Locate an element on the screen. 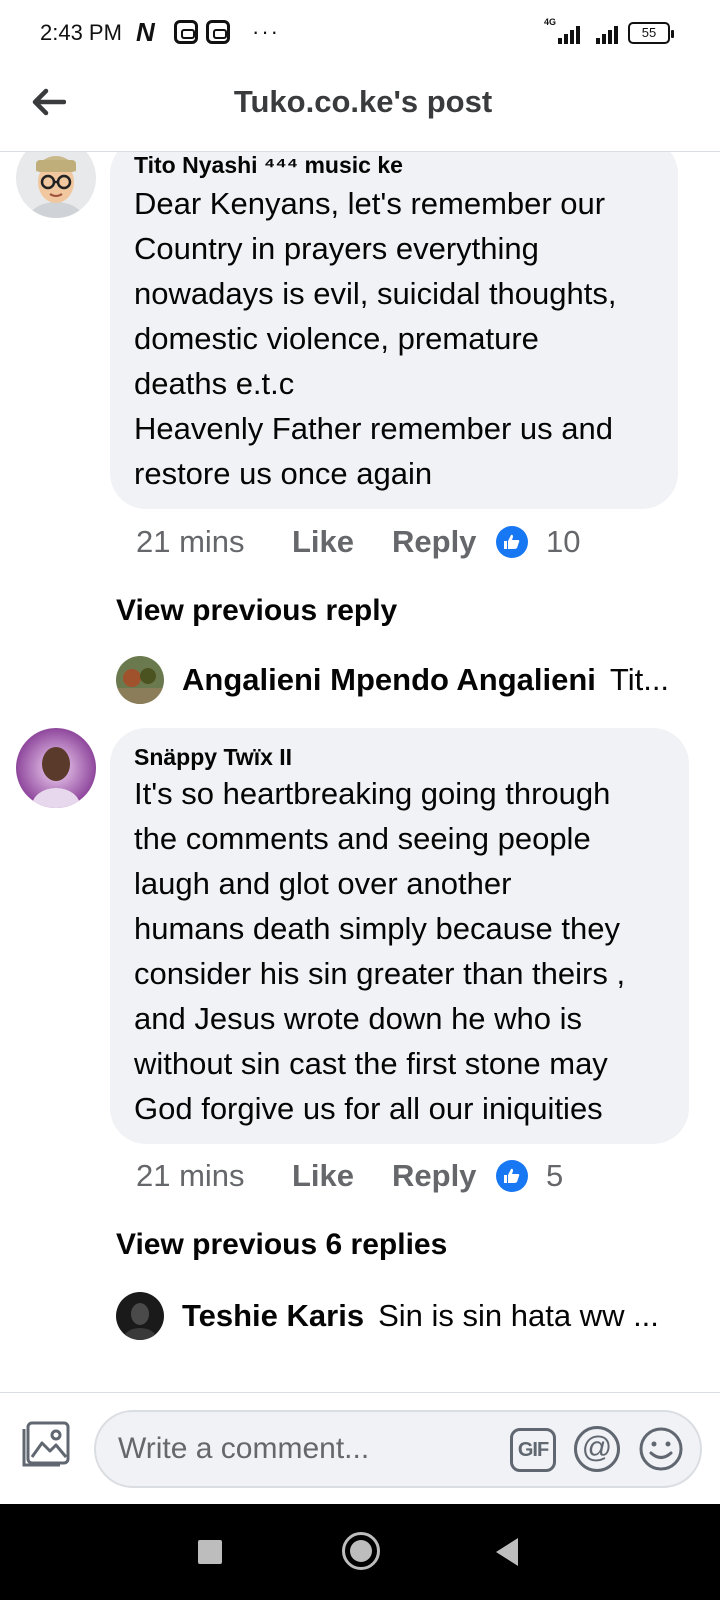 Image resolution: width=720 pixels, height=1600 pixels. status-bar: 2:43 PM N ··· 4G 55 is located at coordinates (360, 33).